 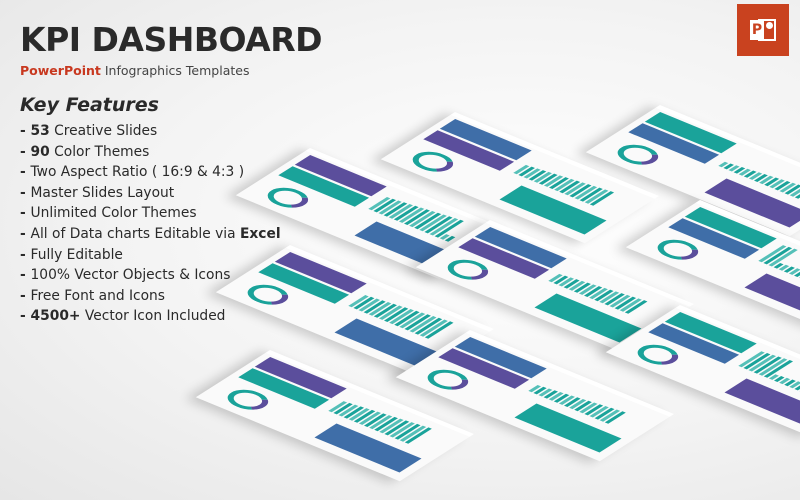 I want to click on feature-item: - 90 Color Themes, so click(x=150, y=152).